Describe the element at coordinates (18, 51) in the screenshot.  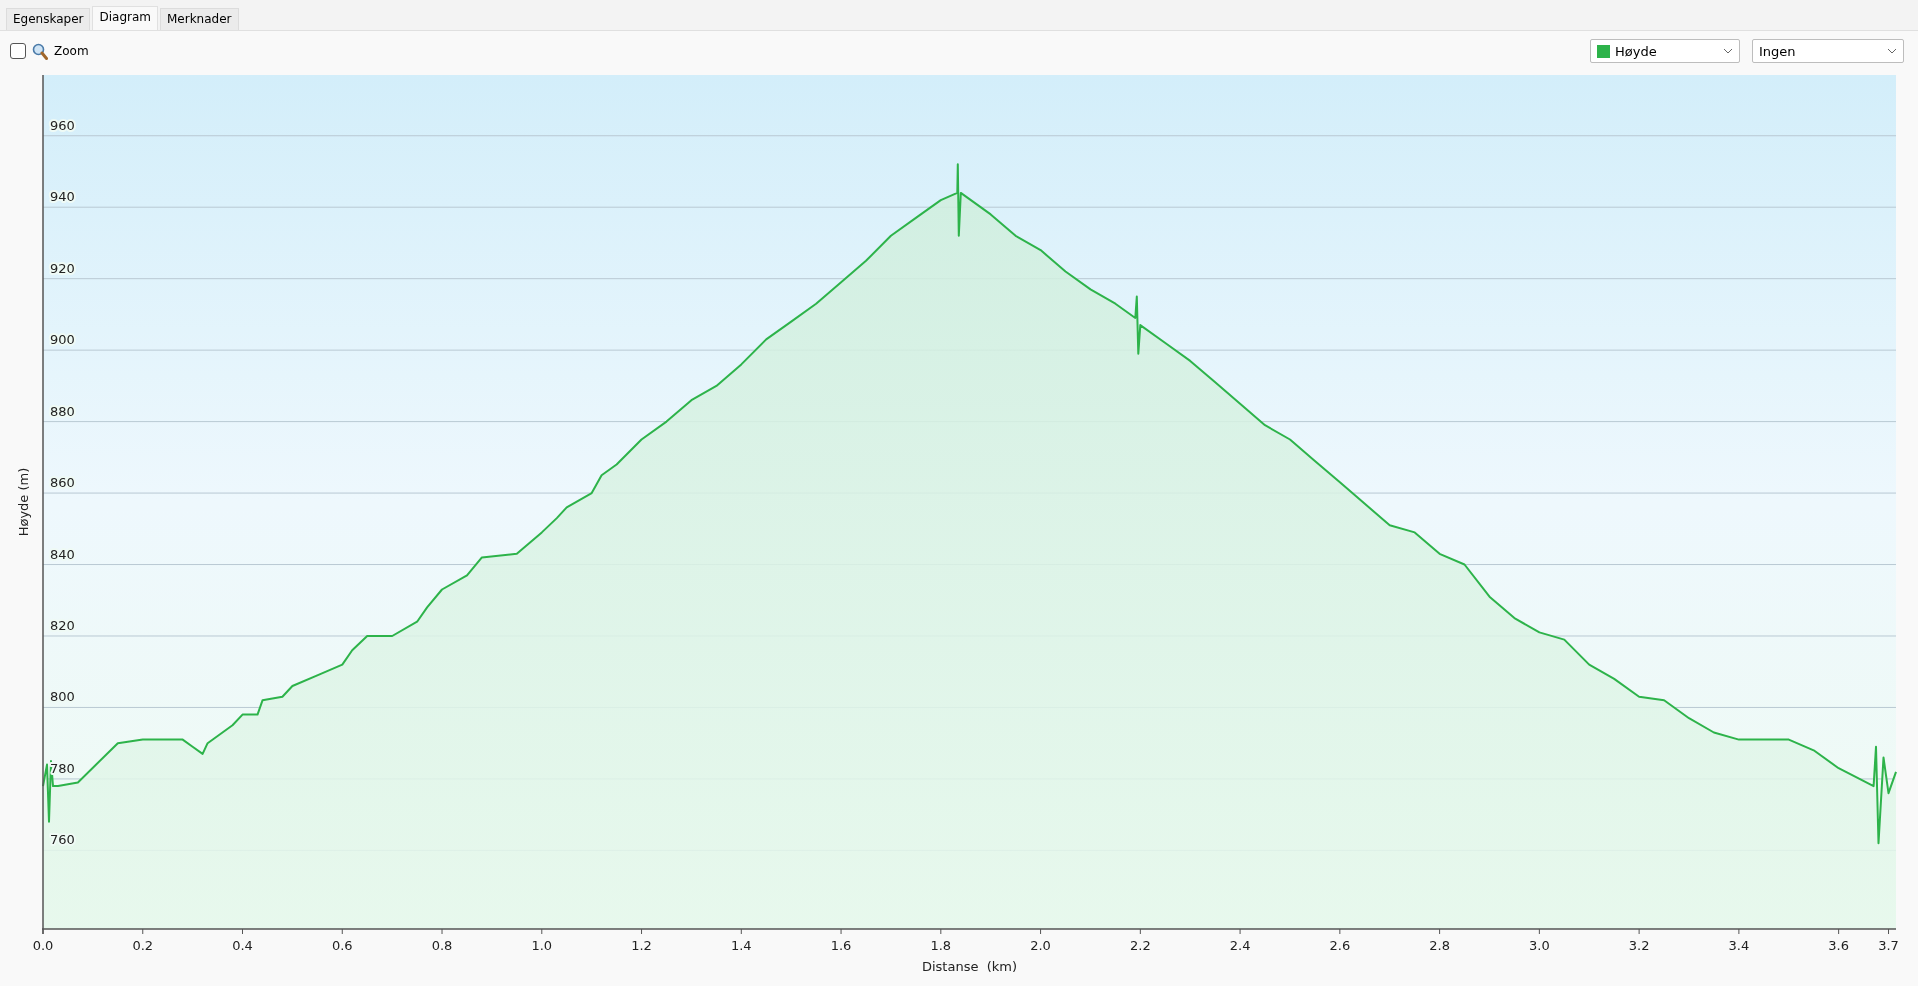
I see `zoom-checkbox` at that location.